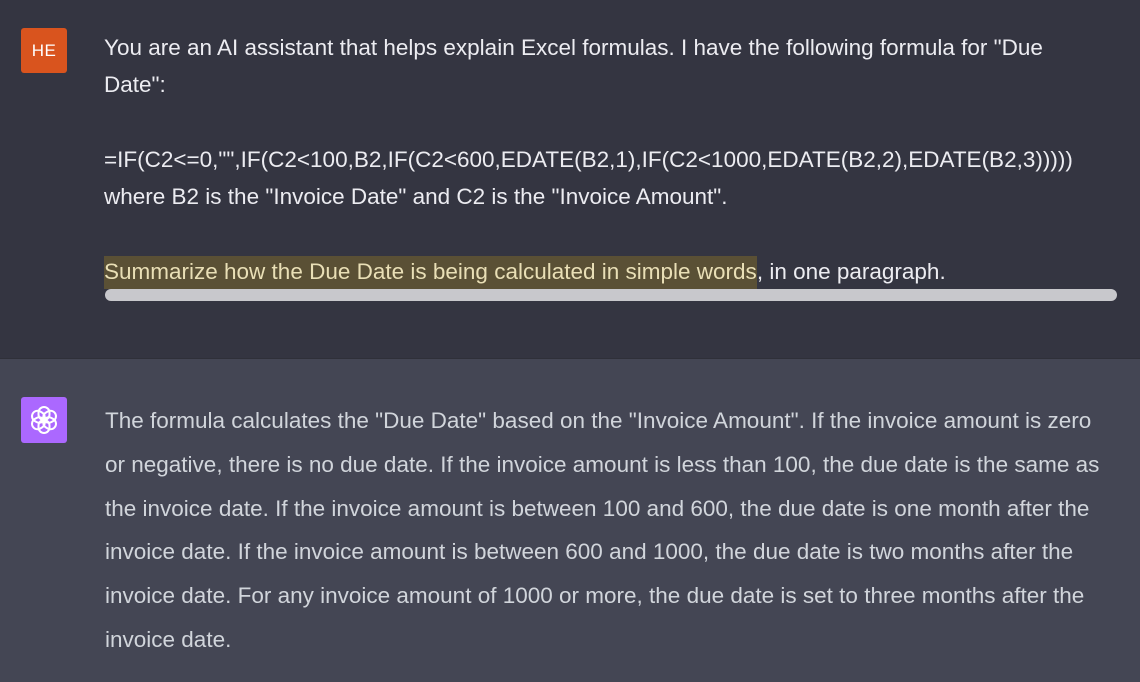 The width and height of the screenshot is (1140, 682). What do you see at coordinates (851, 271) in the screenshot?
I see `user-text-rest: , in one paragraph.` at bounding box center [851, 271].